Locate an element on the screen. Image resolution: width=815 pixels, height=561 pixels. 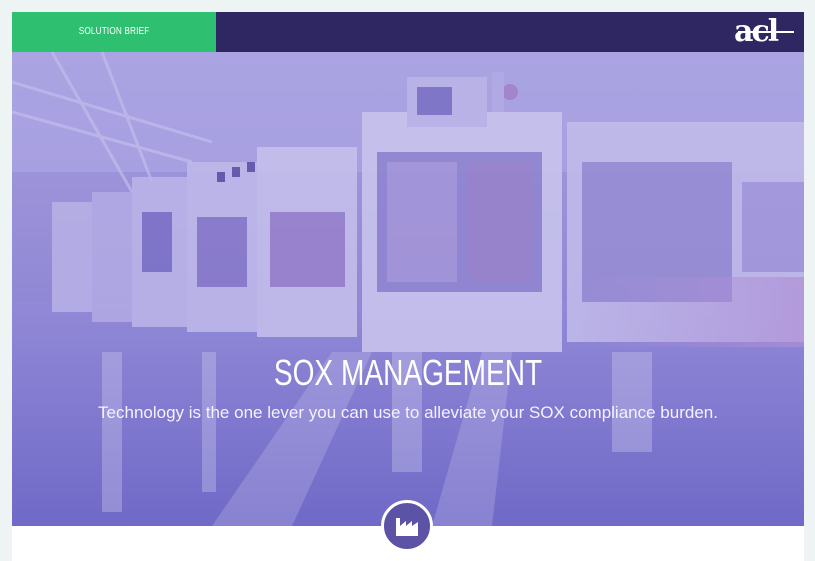
acl-logo: acl is located at coordinates (764, 32).